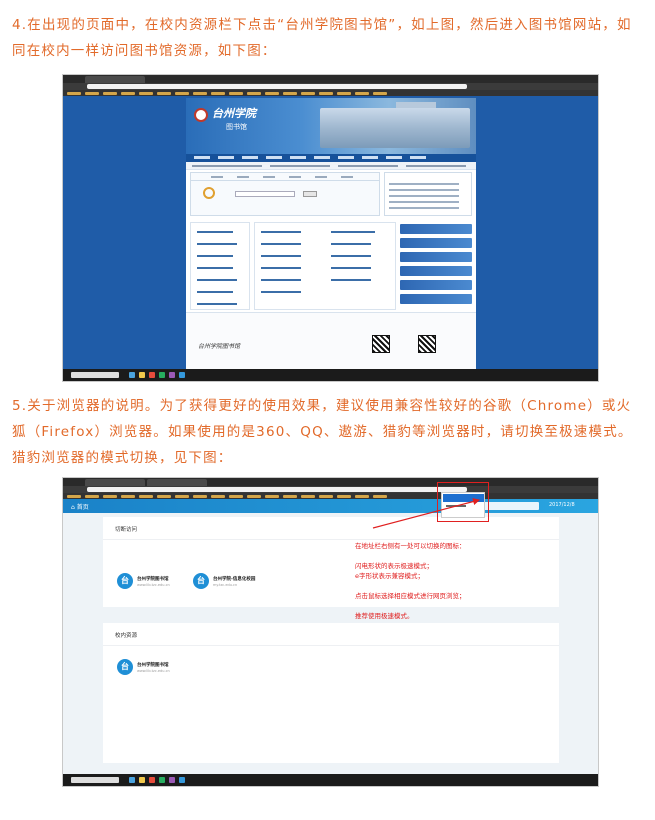 The image size is (655, 820). What do you see at coordinates (201, 115) in the screenshot?
I see `college-logo-icon` at bounding box center [201, 115].